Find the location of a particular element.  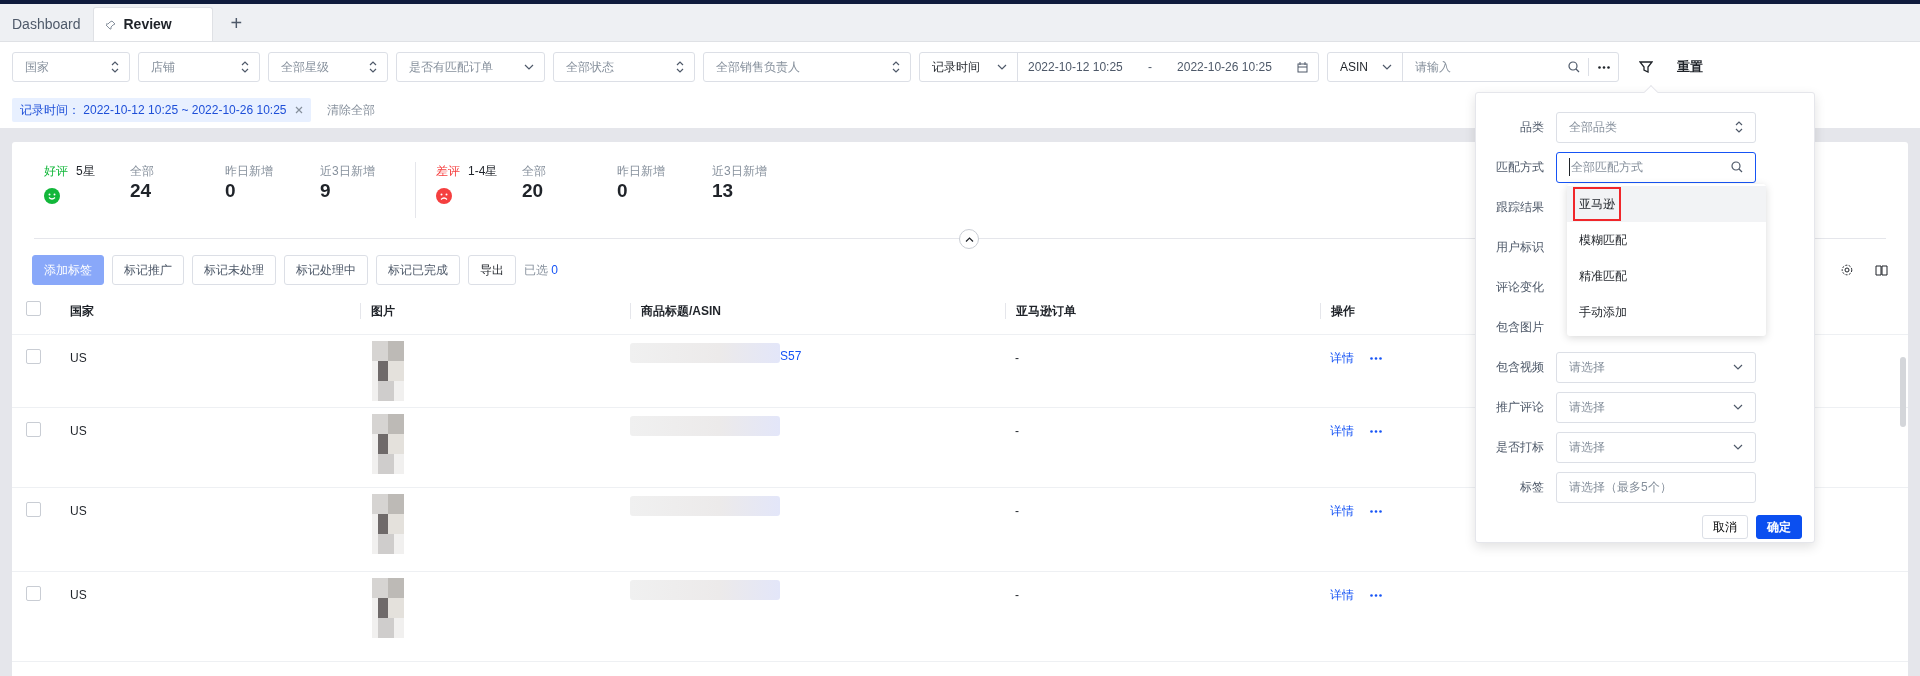

field-label: 推广评论 is located at coordinates (1520, 407).